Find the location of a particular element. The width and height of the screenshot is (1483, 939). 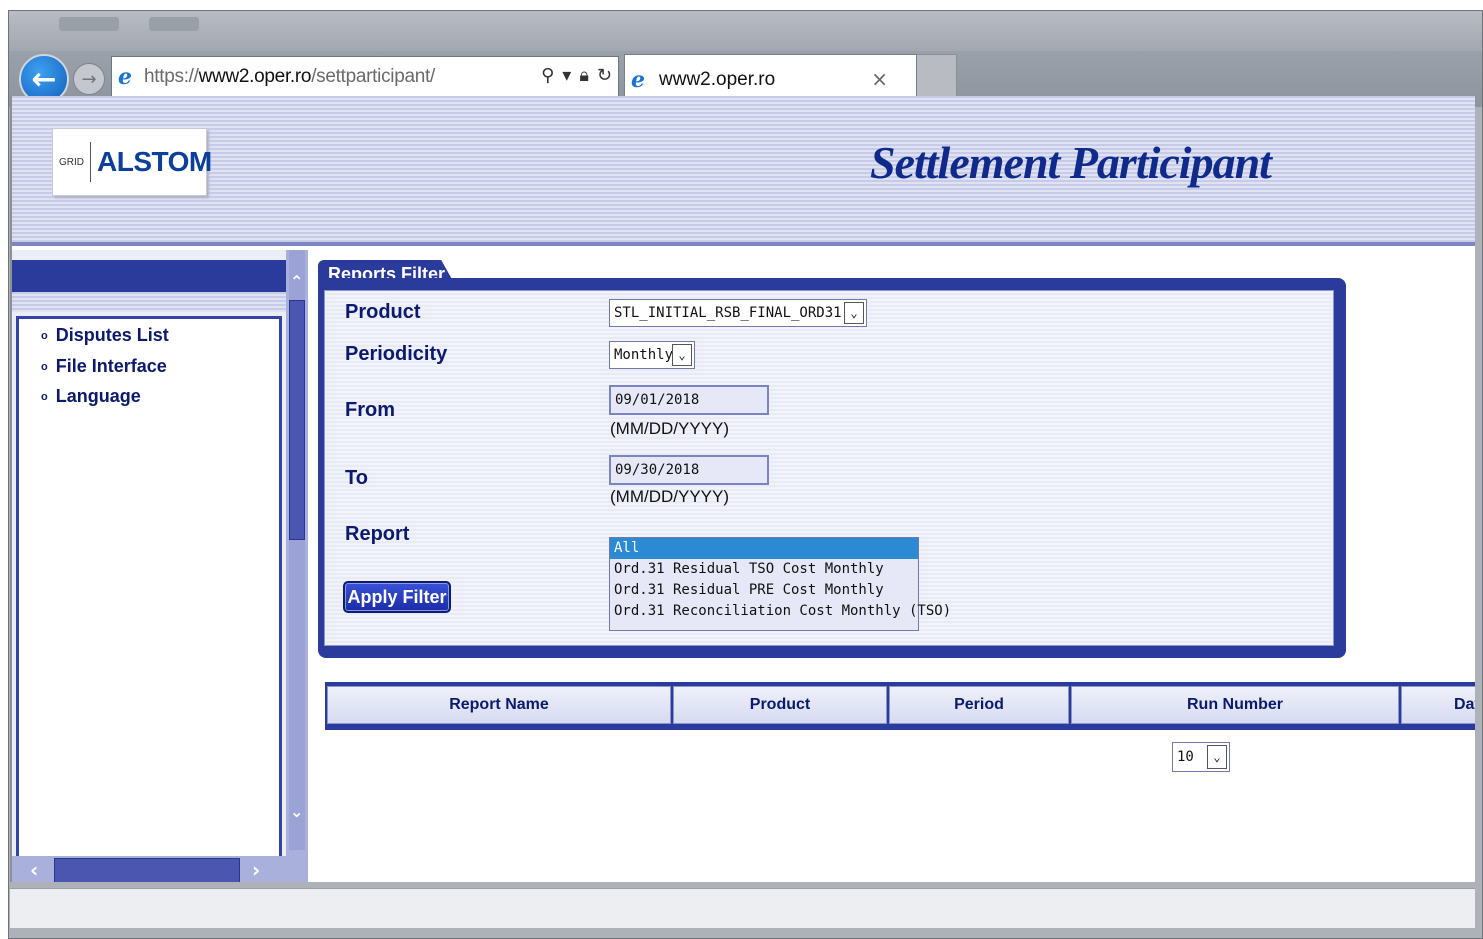

product-label: Product is located at coordinates (383, 312).